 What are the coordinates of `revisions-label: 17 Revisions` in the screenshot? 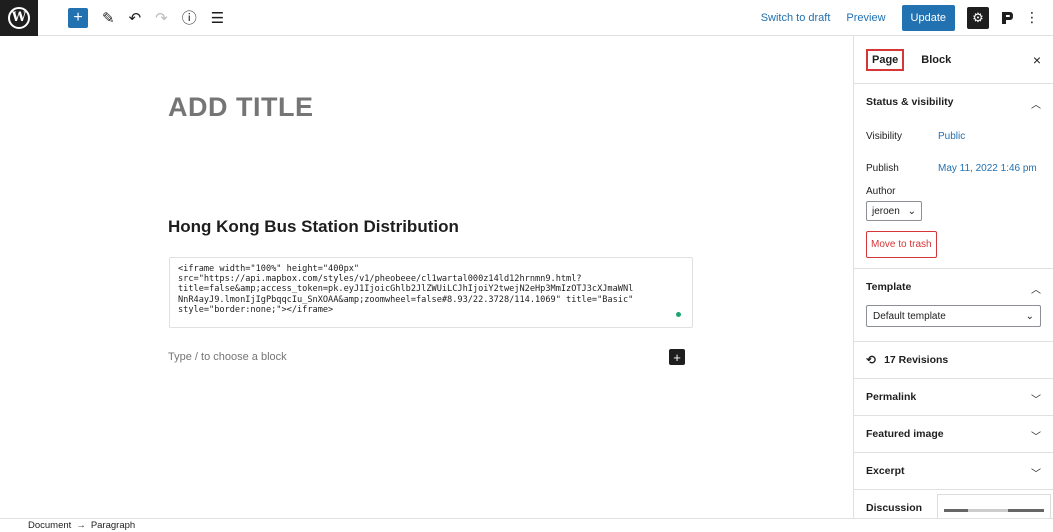 It's located at (916, 360).